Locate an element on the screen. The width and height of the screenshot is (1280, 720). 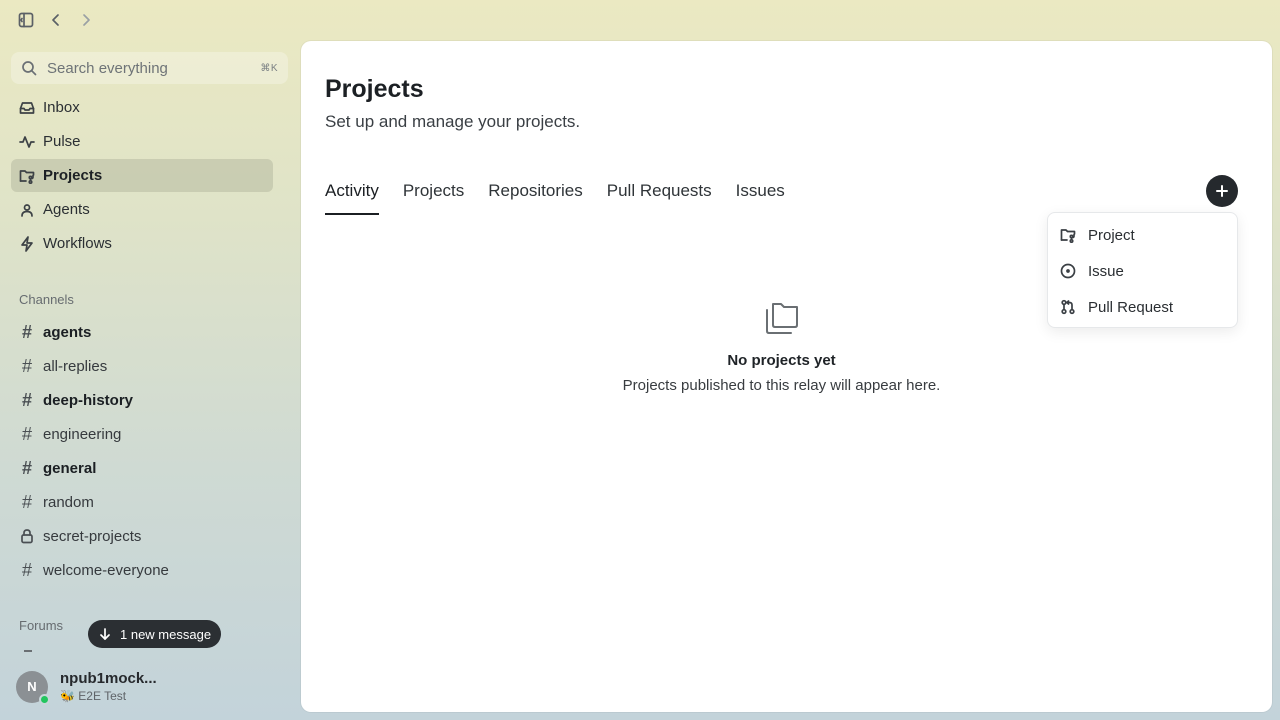
empty-state-title: No projects yet is located at coordinates (781, 360).